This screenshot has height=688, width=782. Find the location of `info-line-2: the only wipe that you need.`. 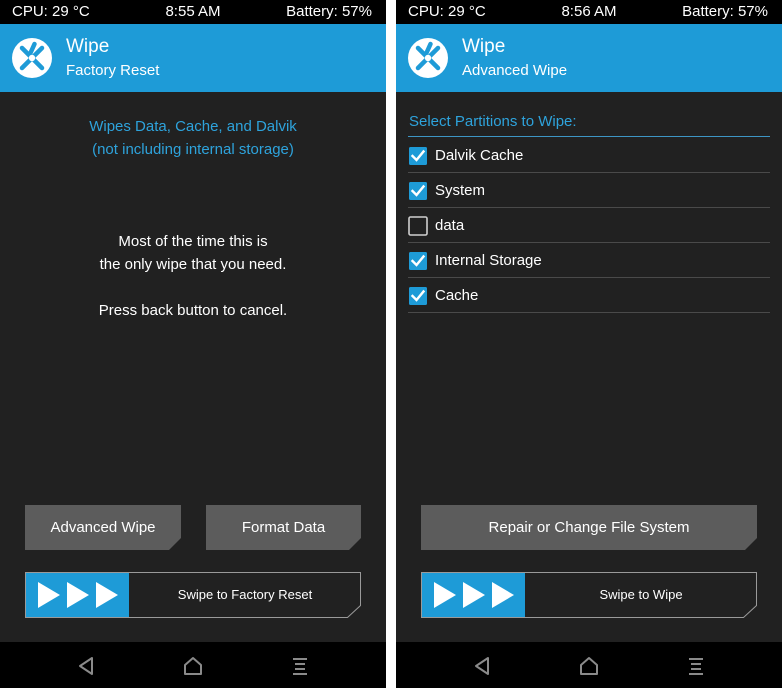

info-line-2: the only wipe that you need. is located at coordinates (193, 264).